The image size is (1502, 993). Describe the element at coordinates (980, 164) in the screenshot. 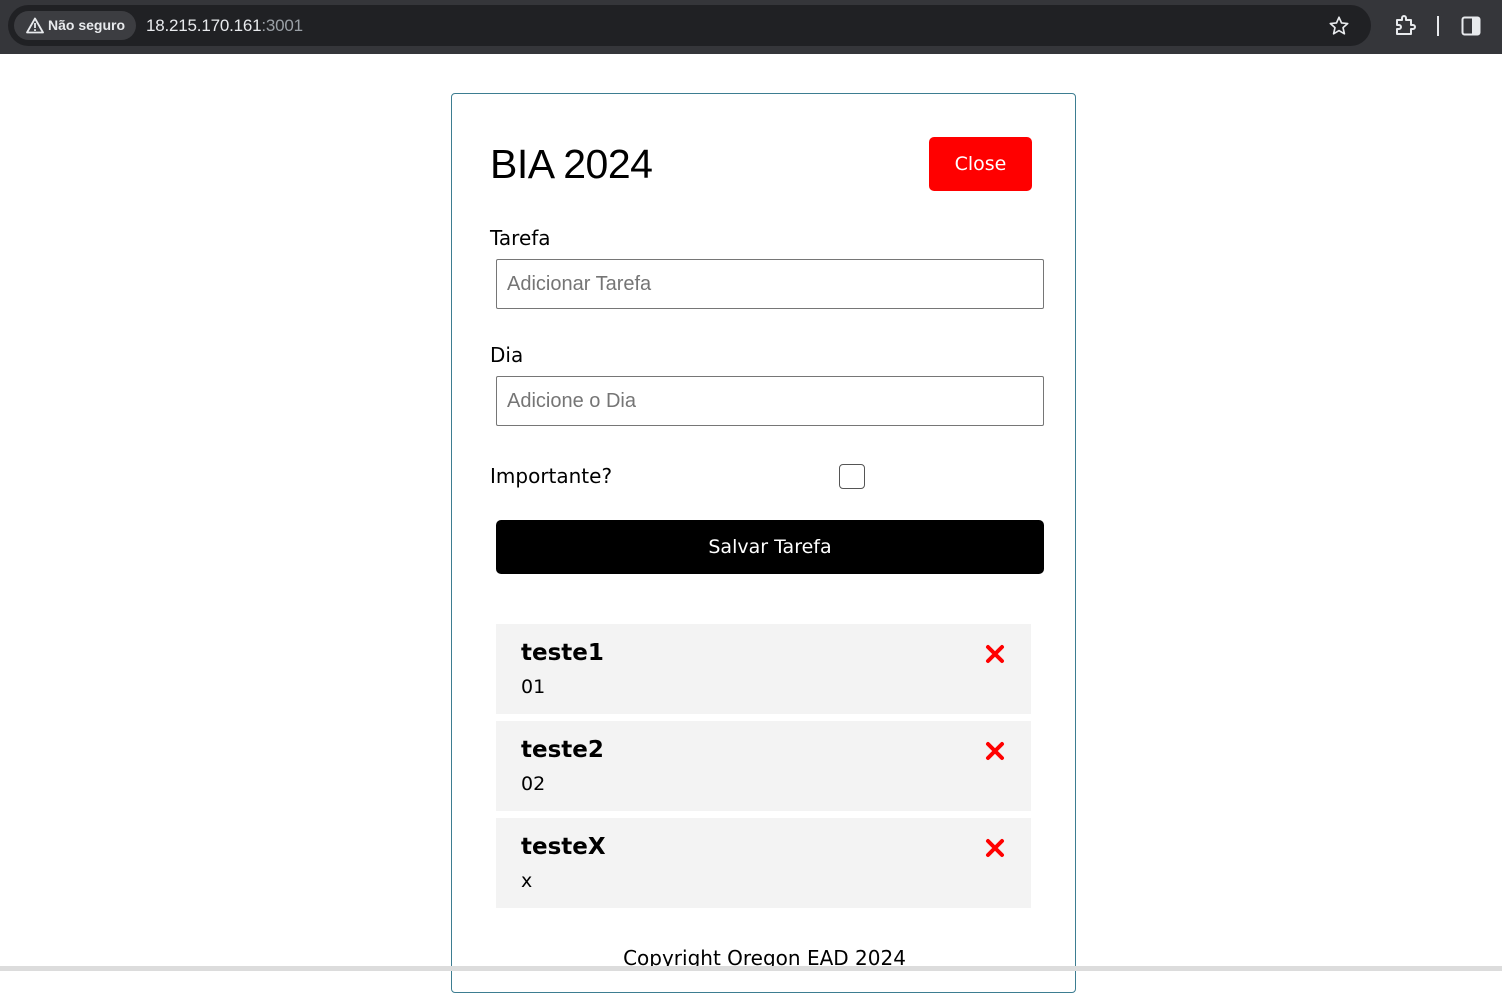

I see `close-button: Close` at that location.